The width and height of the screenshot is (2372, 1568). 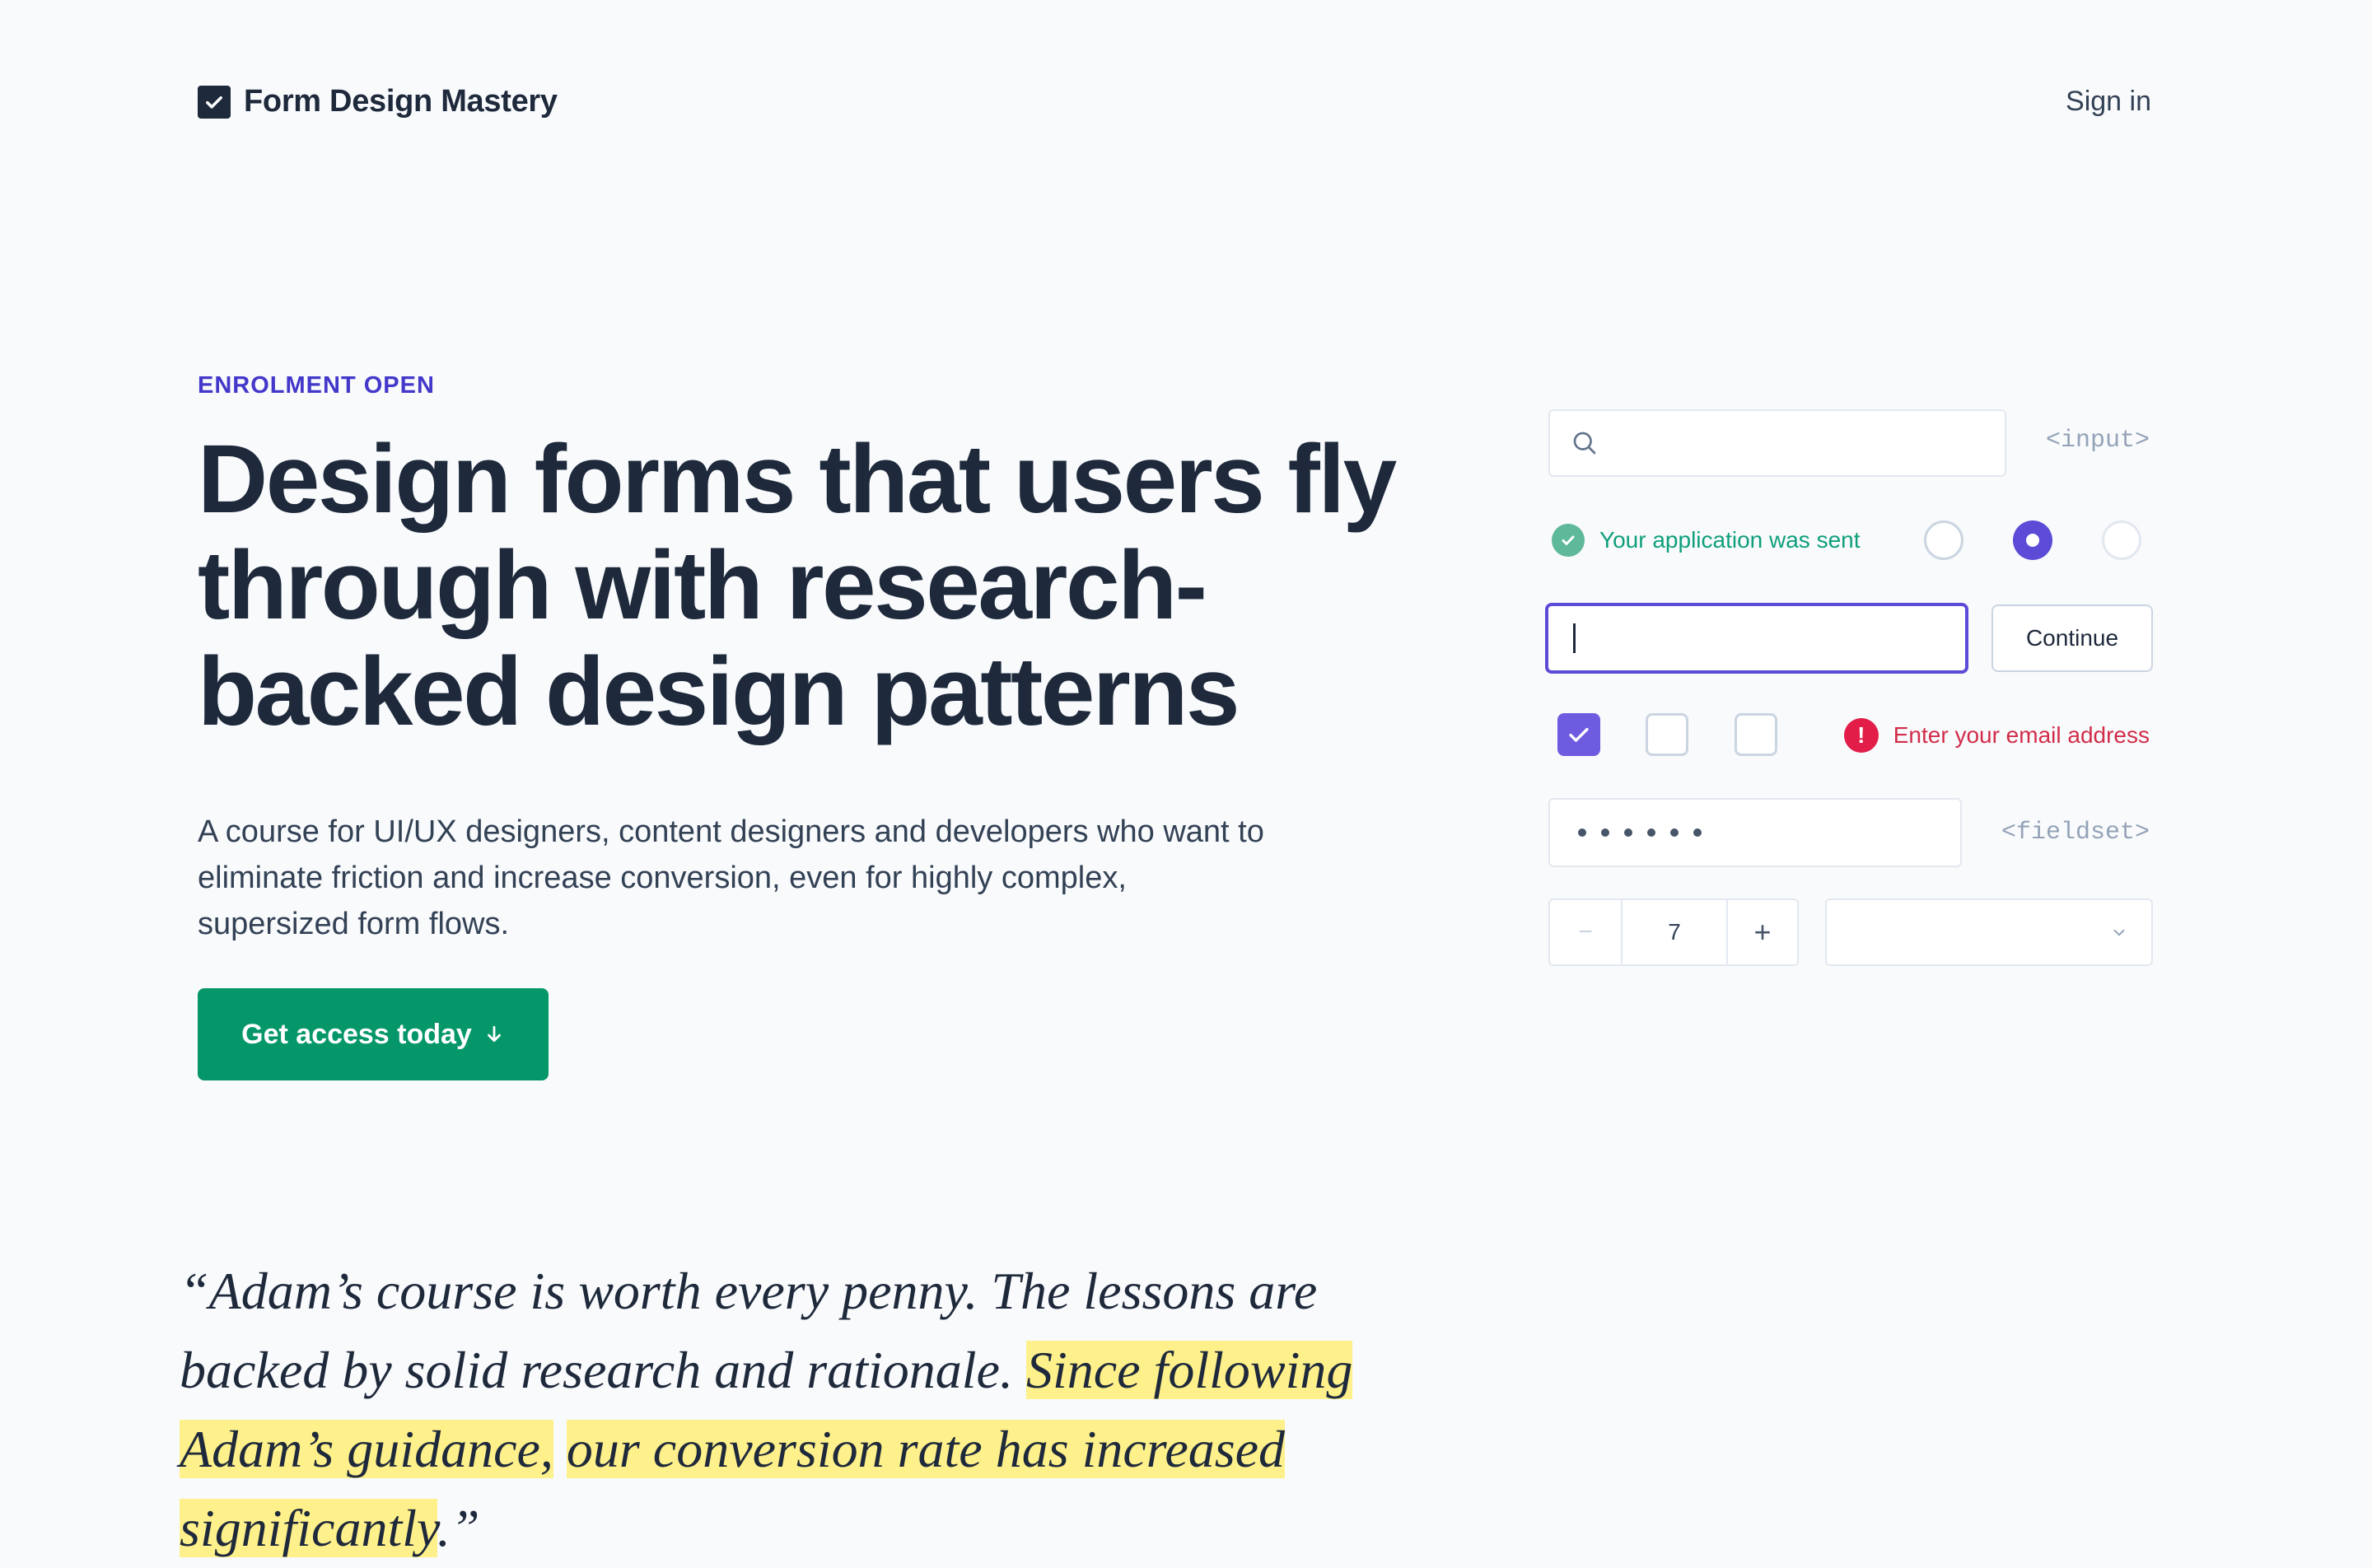 I want to click on brand-name: Form Design Mastery, so click(x=401, y=101).